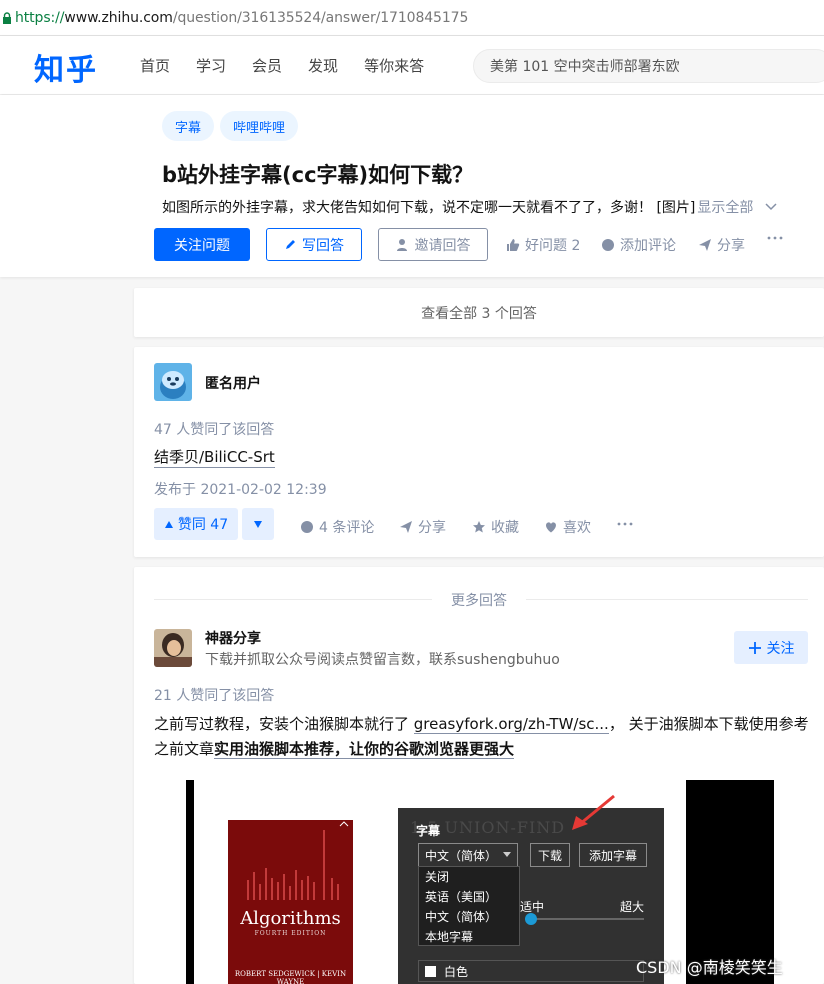 The width and height of the screenshot is (824, 984). Describe the element at coordinates (513, 245) in the screenshot. I see `thumb-up-icon` at that location.